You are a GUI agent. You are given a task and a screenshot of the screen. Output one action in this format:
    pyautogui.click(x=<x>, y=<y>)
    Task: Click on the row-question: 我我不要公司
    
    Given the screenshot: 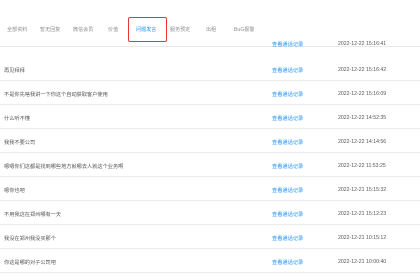 What is the action you would take?
    pyautogui.click(x=20, y=143)
    